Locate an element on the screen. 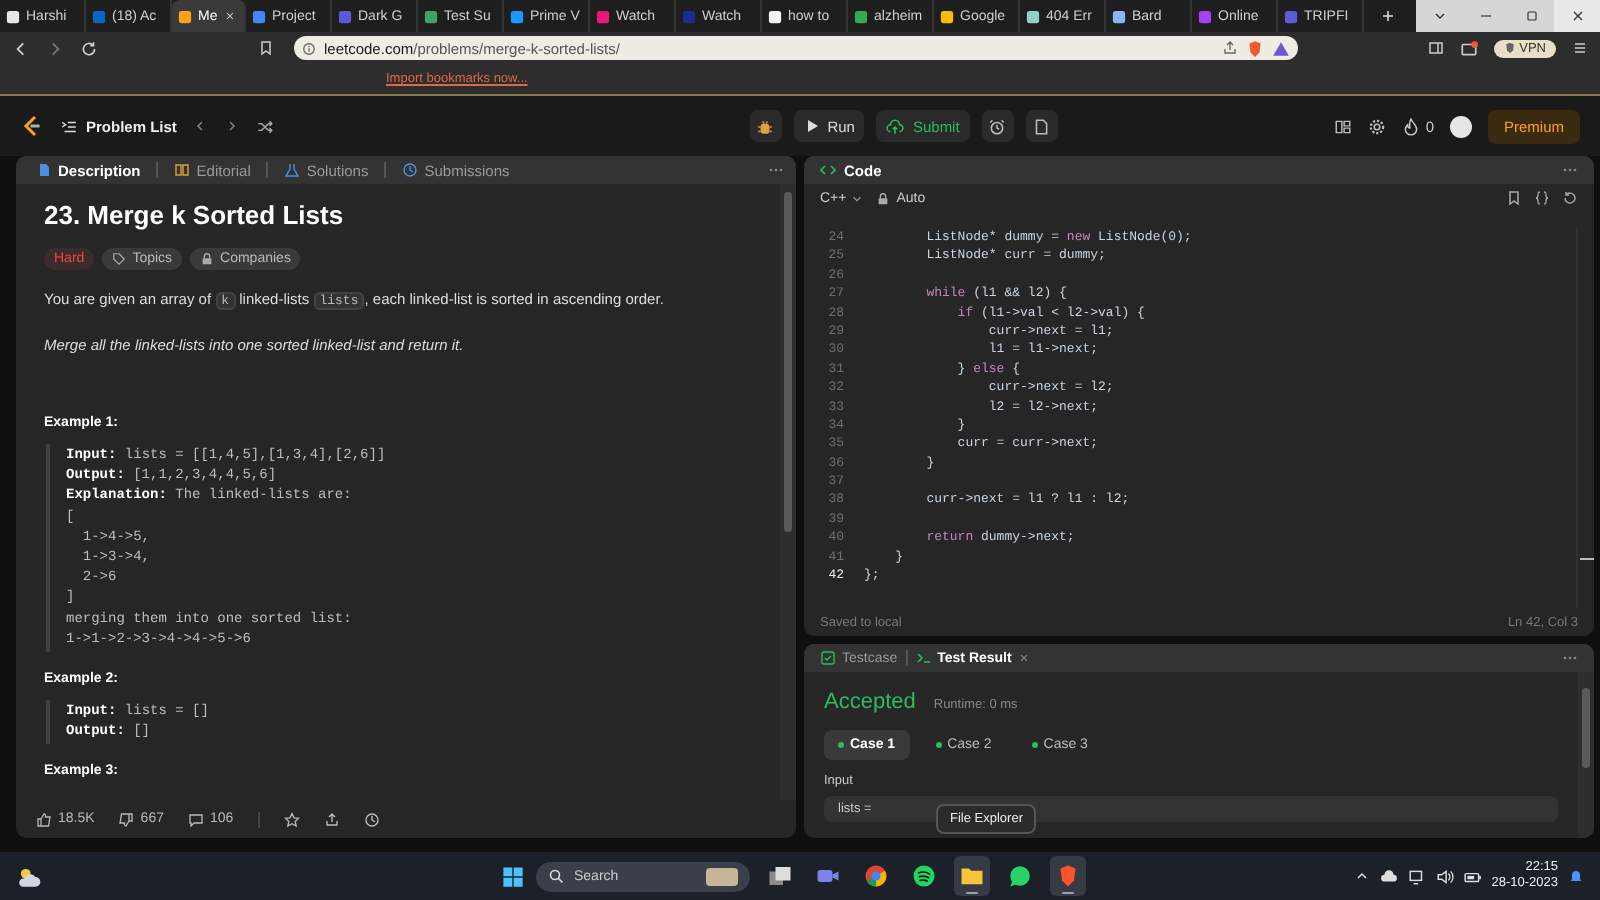 This screenshot has height=900, width=1600. task-view-icon is located at coordinates (780, 876).